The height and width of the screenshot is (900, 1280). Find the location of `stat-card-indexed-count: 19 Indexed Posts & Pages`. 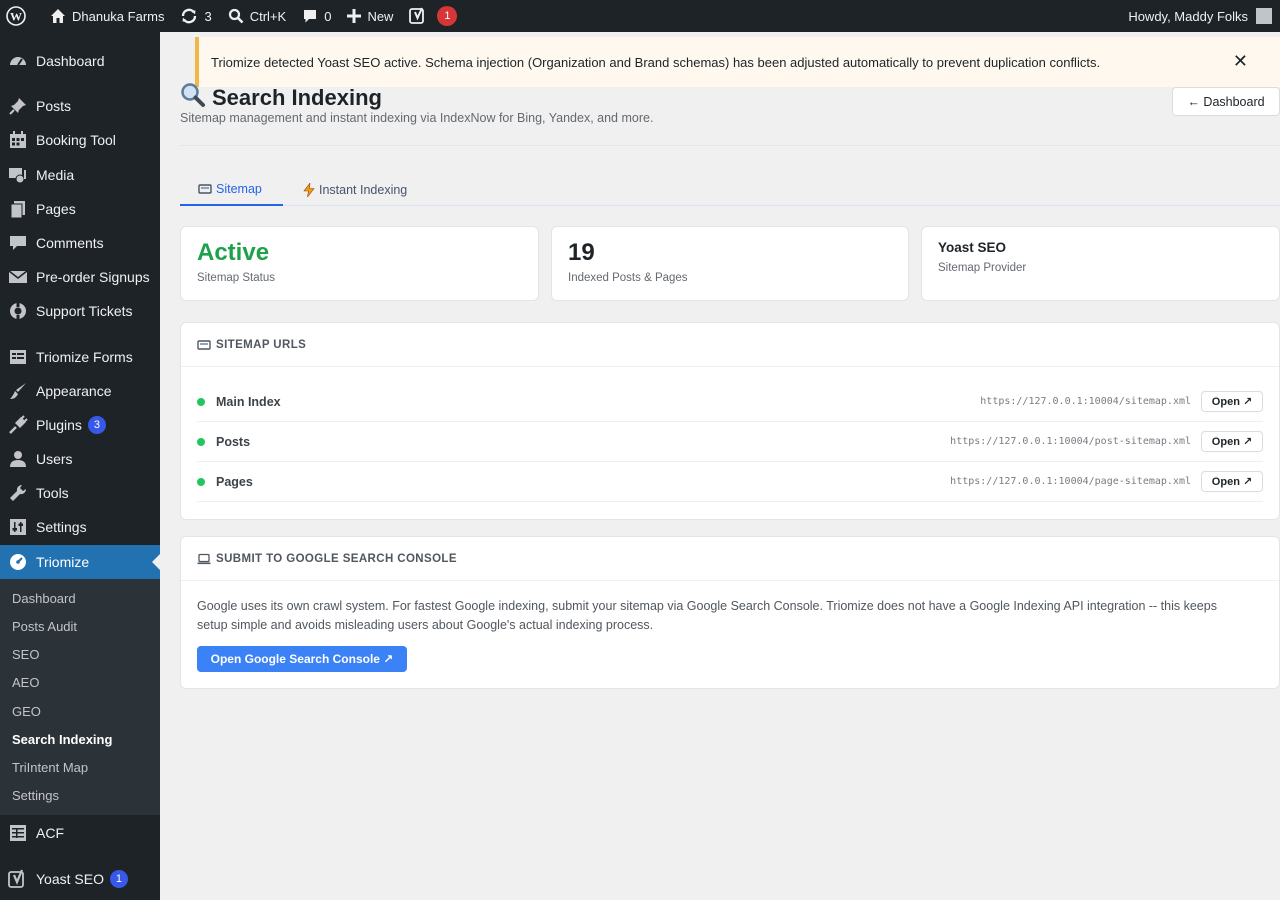

stat-card-indexed-count: 19 Indexed Posts & Pages is located at coordinates (730, 263).